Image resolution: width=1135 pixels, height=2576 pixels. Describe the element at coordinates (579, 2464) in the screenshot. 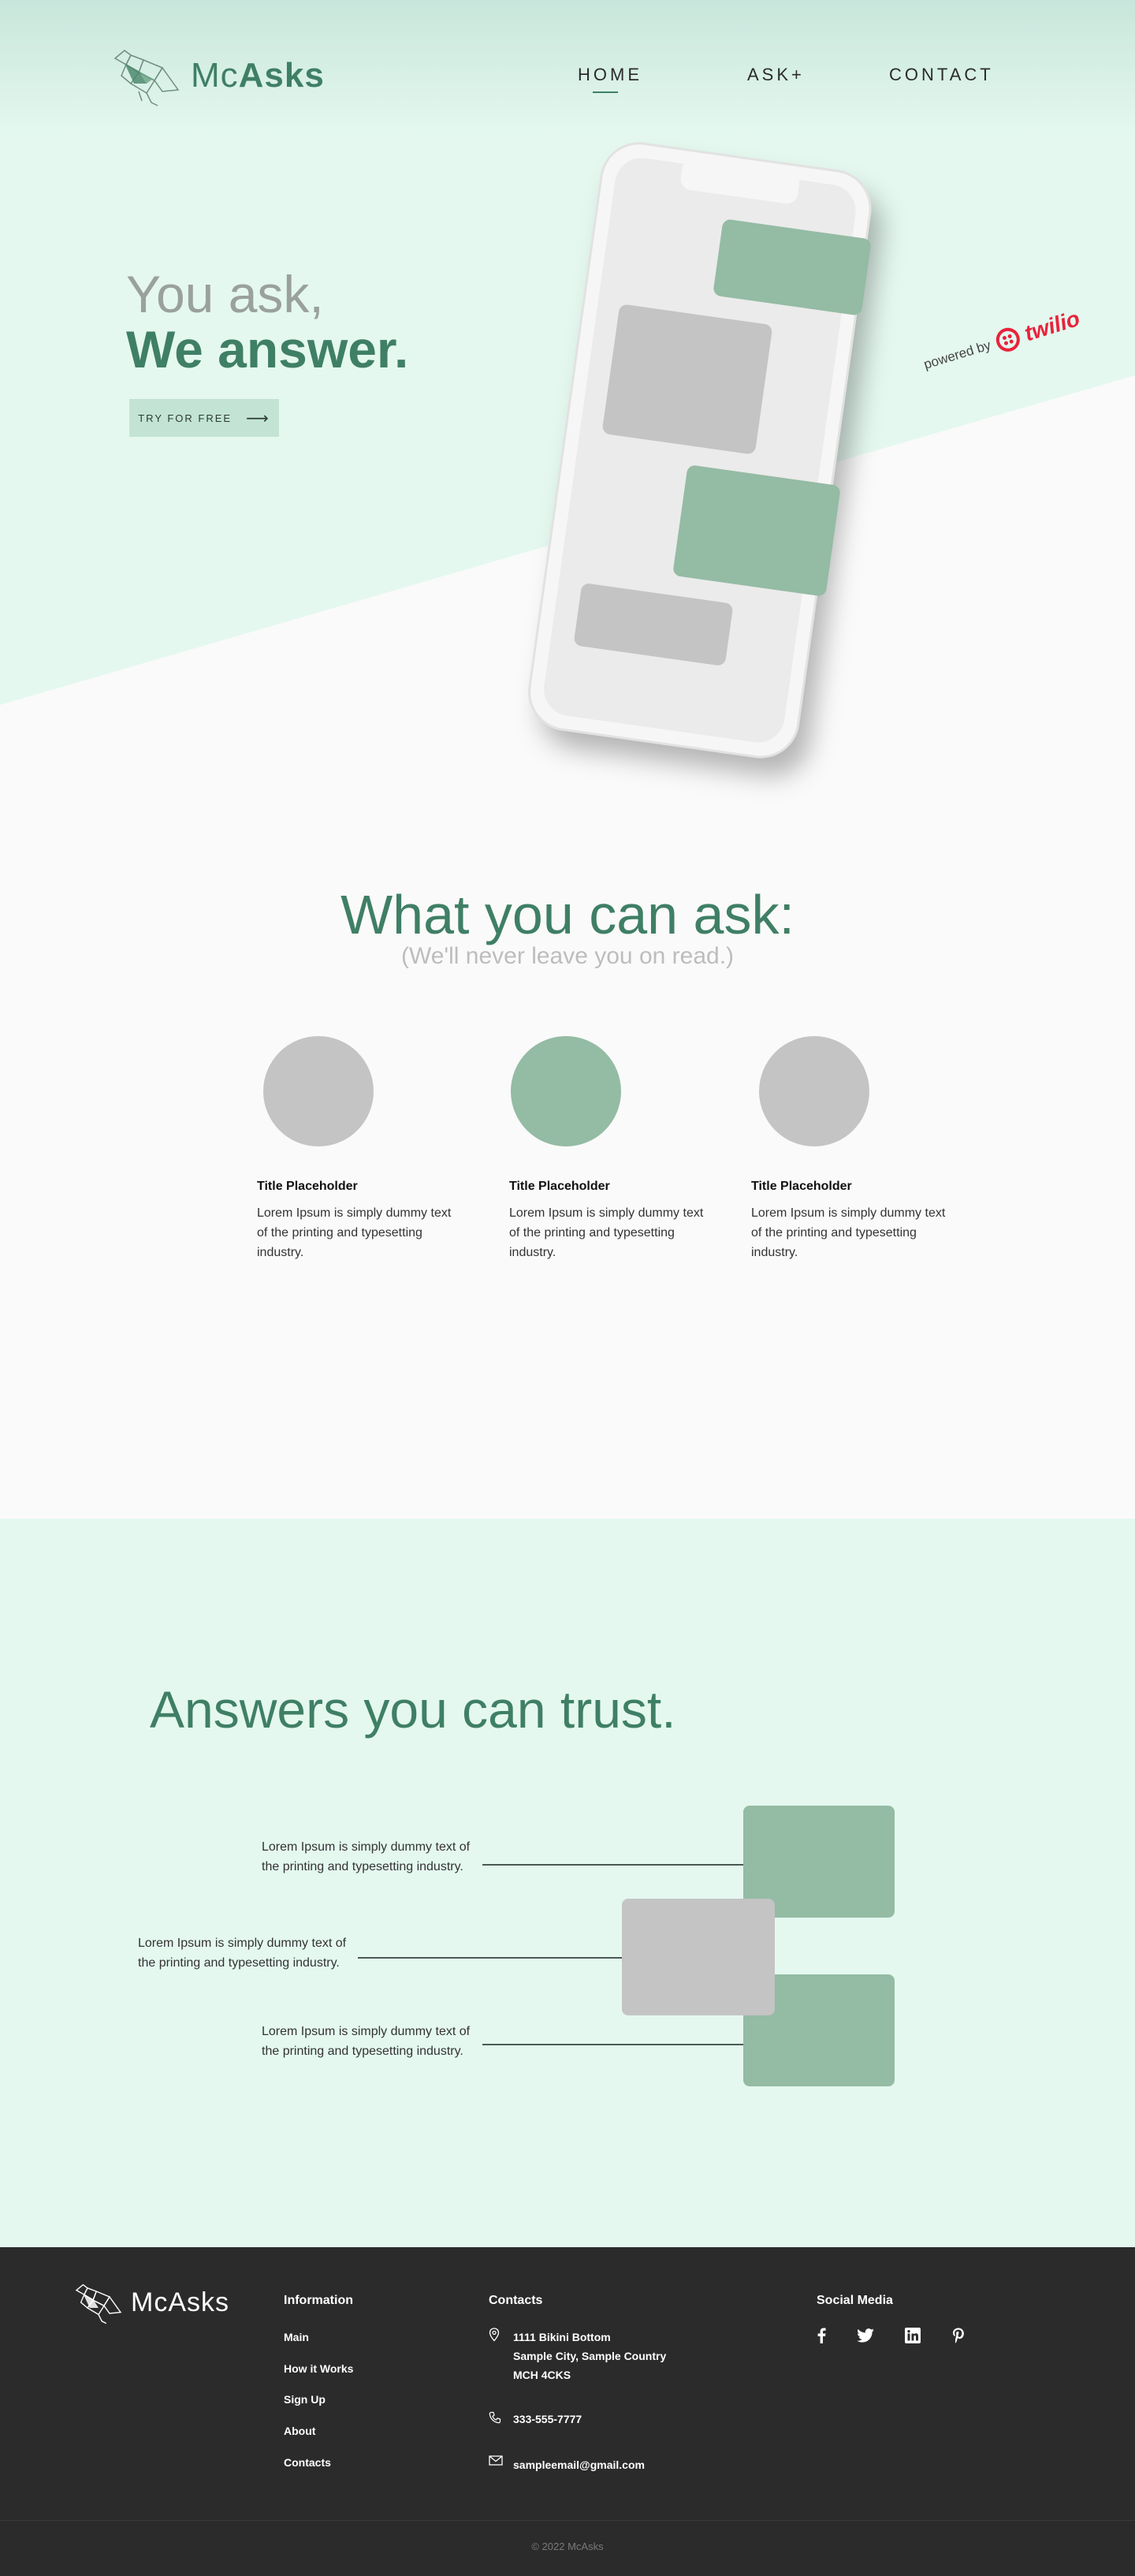

I see `footer-email: sampleemail@gmail.com` at that location.